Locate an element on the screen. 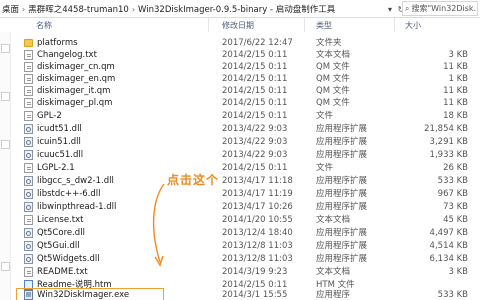 The width and height of the screenshot is (480, 300). file-row-license: License.txt 2014/1/20 10:55 文本文档 45 KB is located at coordinates (245, 220).